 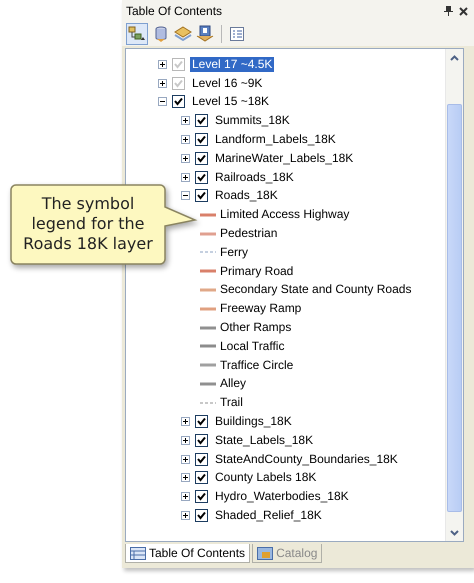 I want to click on options-list-icon, so click(x=237, y=34).